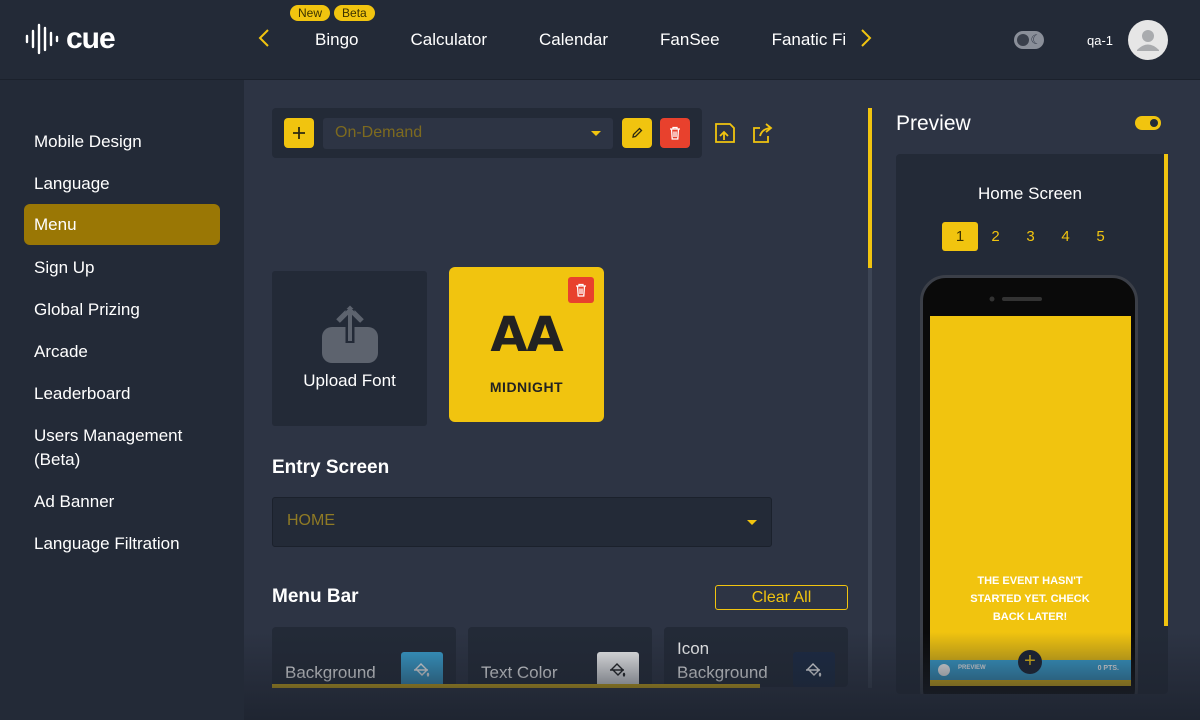 The height and width of the screenshot is (720, 1200). What do you see at coordinates (122, 310) in the screenshot?
I see `sidebar-item-global-prizing: Global Prizing` at bounding box center [122, 310].